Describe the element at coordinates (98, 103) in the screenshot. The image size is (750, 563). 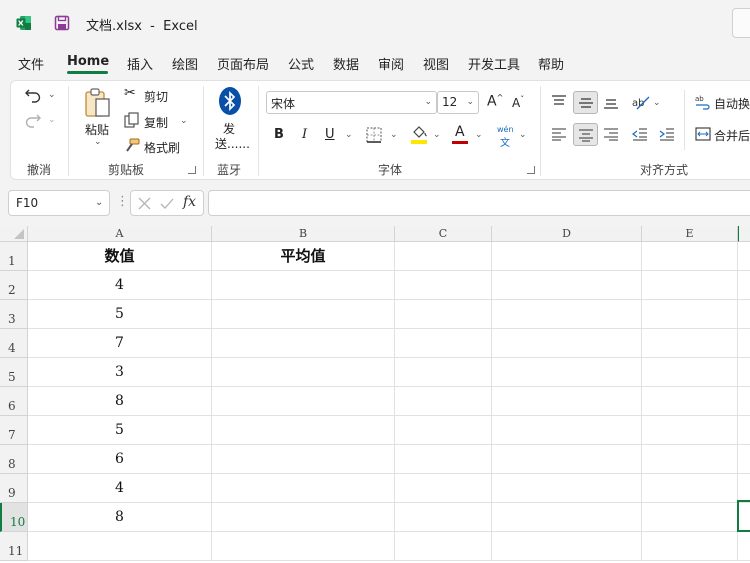
I see `paste-icon` at that location.